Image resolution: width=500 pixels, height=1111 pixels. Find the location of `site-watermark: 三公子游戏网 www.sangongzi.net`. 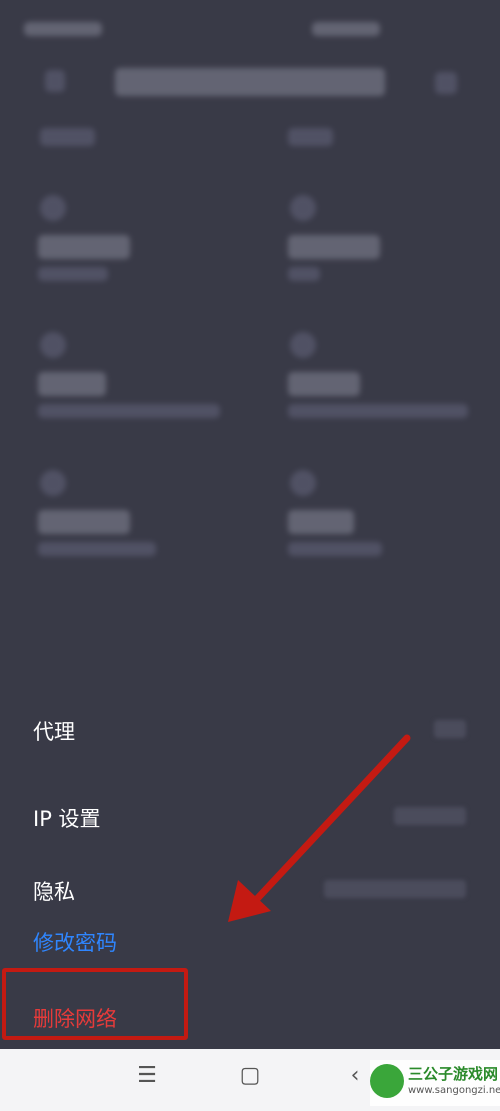

site-watermark: 三公子游戏网 www.sangongzi.net is located at coordinates (435, 1083).